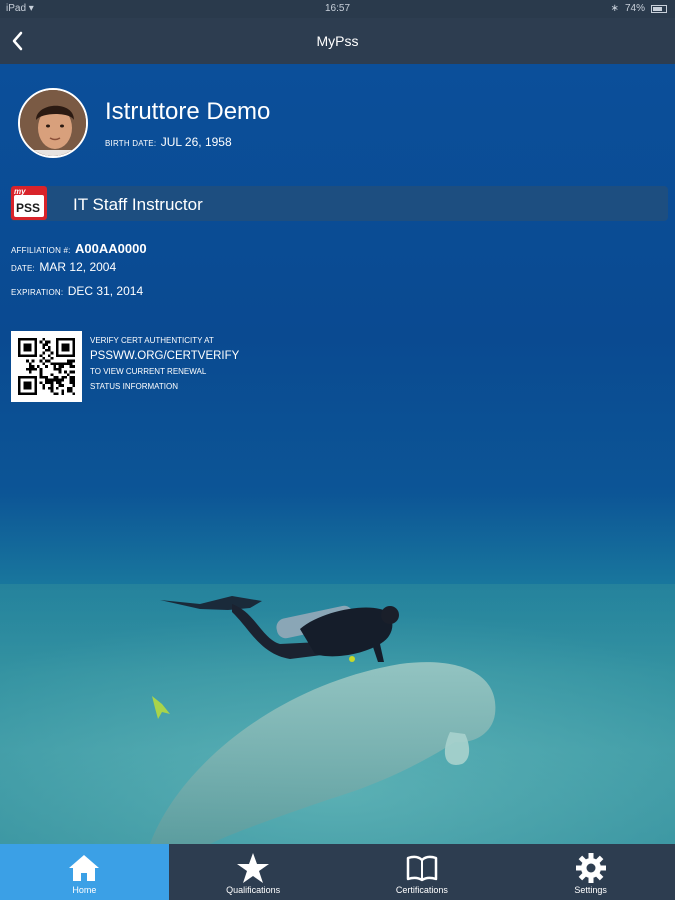 This screenshot has width=675, height=900. What do you see at coordinates (422, 868) in the screenshot?
I see `book-icon` at bounding box center [422, 868].